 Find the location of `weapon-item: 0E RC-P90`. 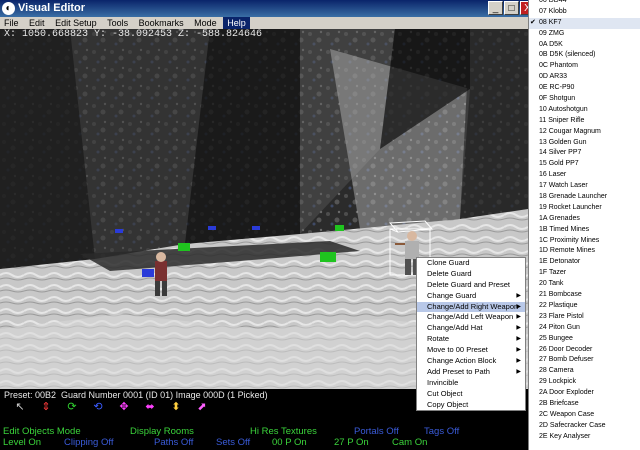

weapon-item: 0E RC-P90 is located at coordinates (584, 88).